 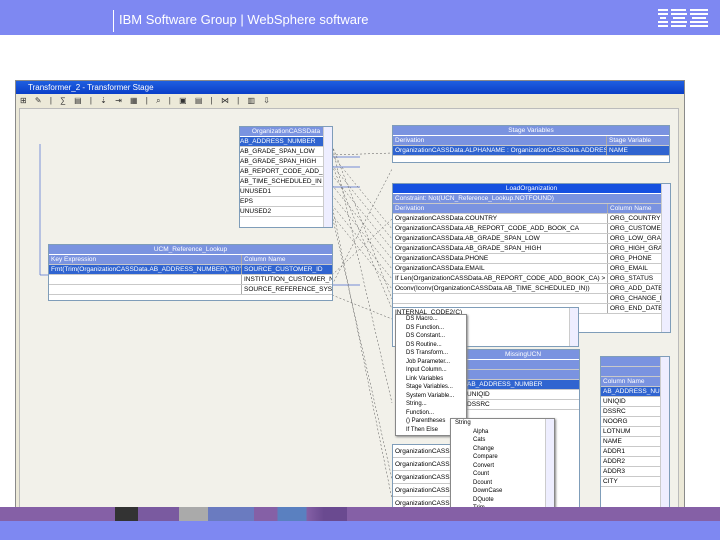 What do you see at coordinates (508, 466) in the screenshot?
I see `function-item: Convert` at bounding box center [508, 466].